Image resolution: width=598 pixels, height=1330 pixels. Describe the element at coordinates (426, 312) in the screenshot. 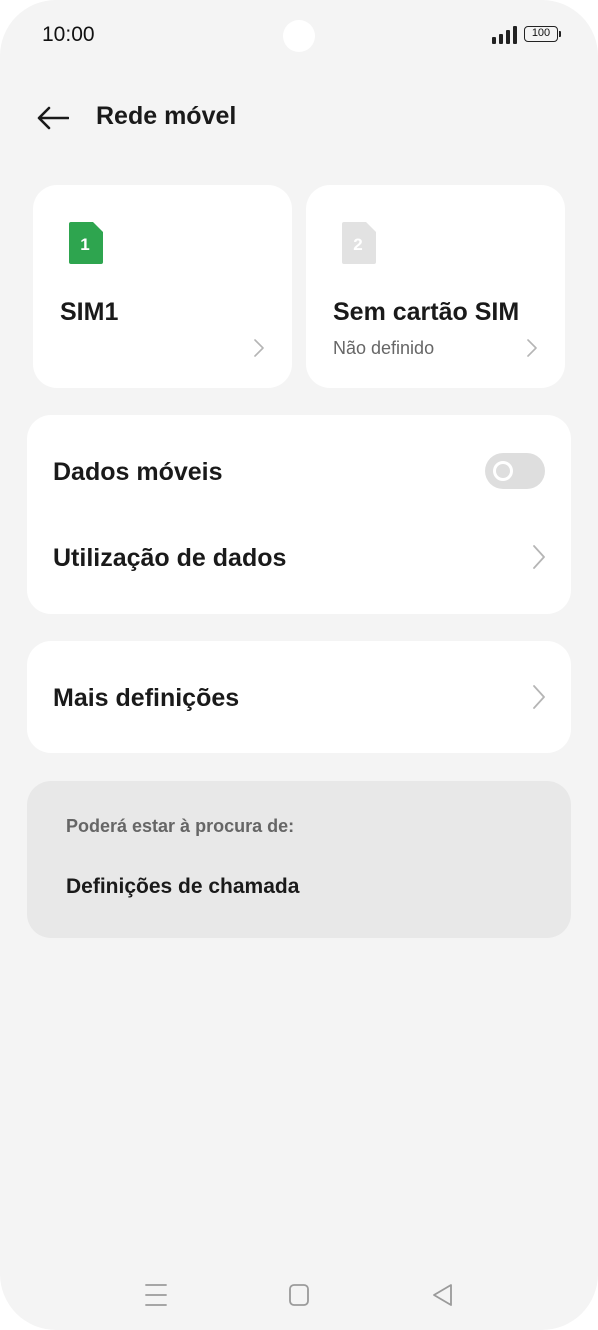

I see `sim-2-name: Sem cartão SIM` at that location.